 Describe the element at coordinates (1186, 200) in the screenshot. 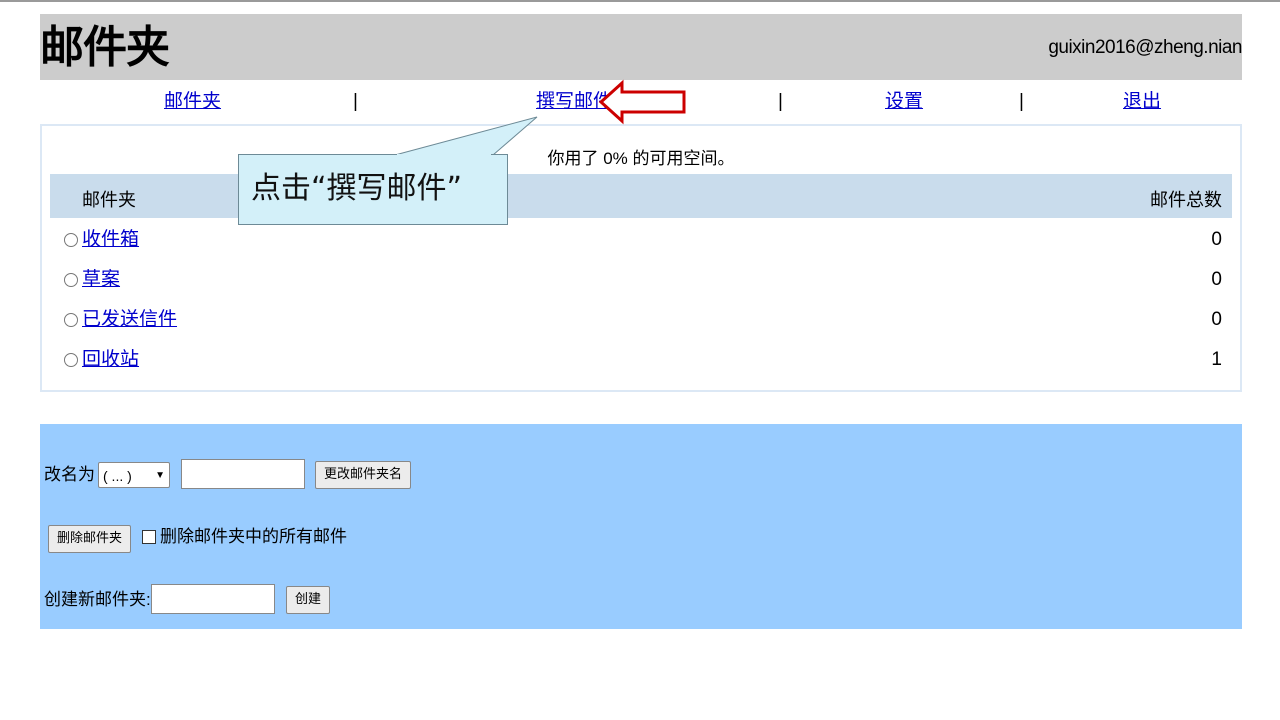

I see `column-header-total: 邮件总数` at that location.